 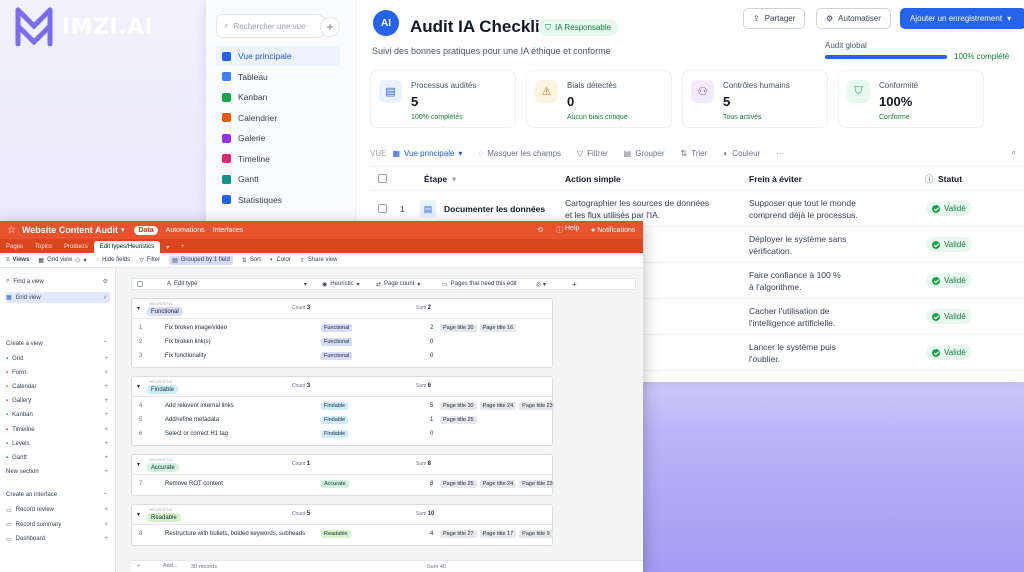 What do you see at coordinates (58, 281) in the screenshot?
I see `find-view-input: ⌕ Find a view ⚙` at bounding box center [58, 281].